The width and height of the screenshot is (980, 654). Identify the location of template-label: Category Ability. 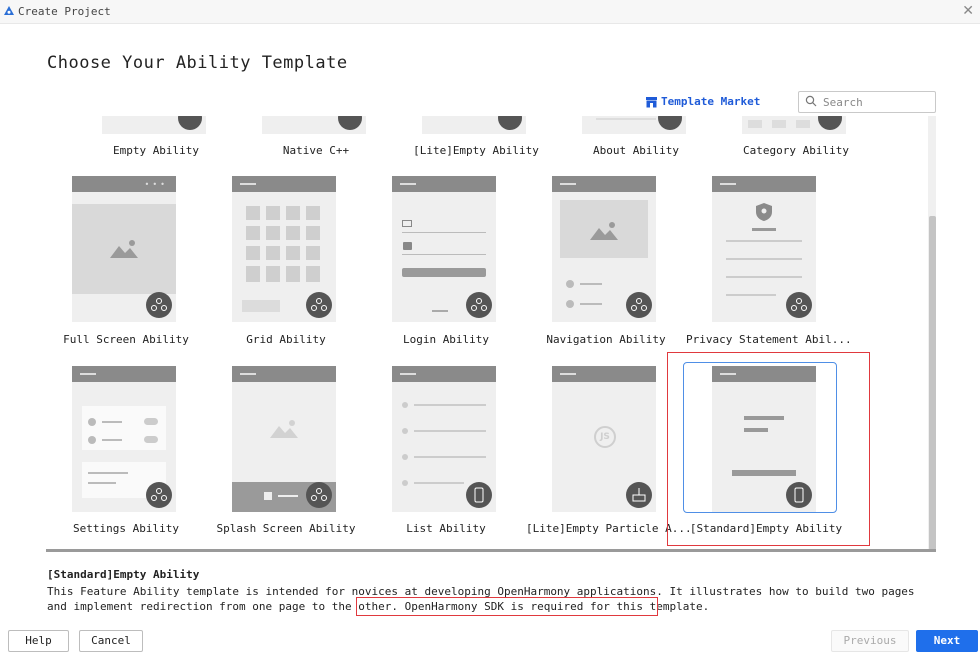
(796, 150).